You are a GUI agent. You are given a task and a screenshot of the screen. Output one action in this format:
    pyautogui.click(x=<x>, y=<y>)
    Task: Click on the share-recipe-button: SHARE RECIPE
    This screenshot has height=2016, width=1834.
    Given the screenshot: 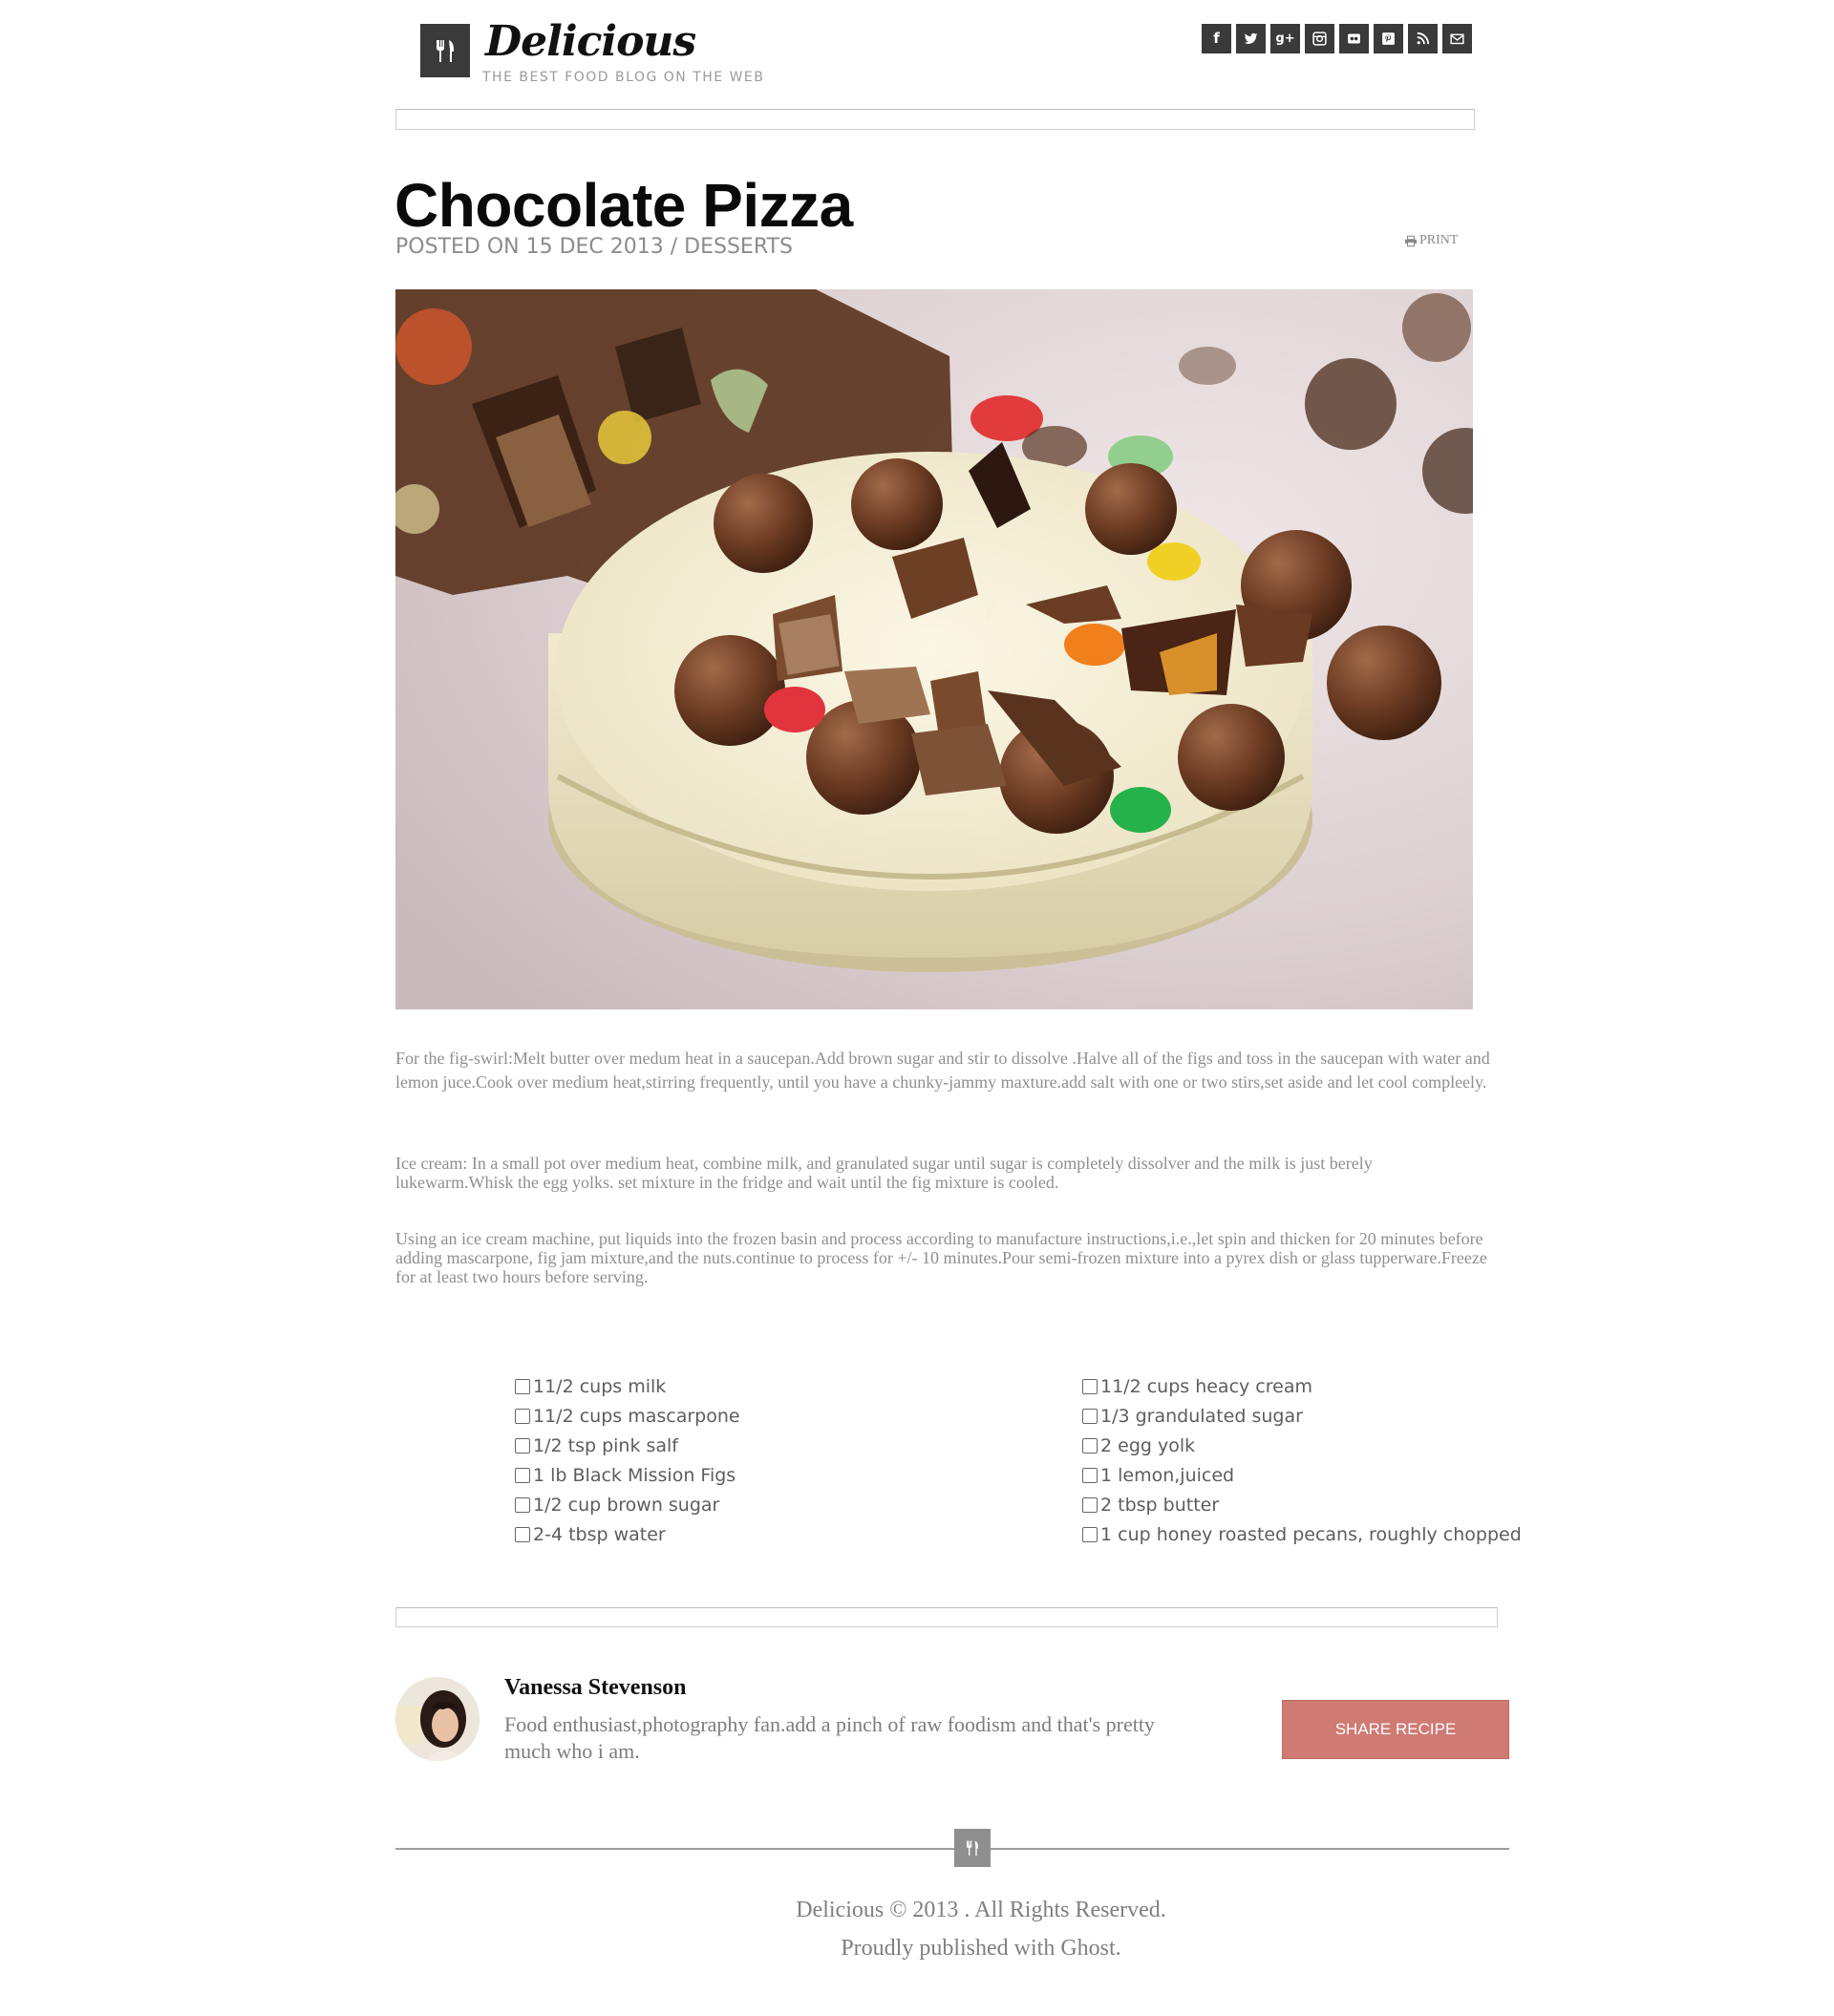 What is the action you would take?
    pyautogui.click(x=1395, y=1729)
    